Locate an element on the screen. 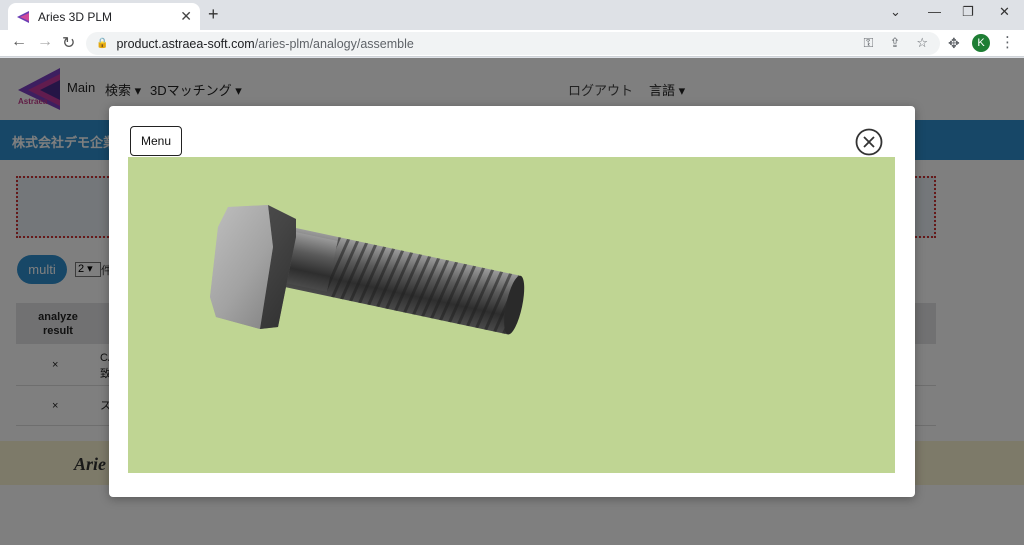 Image resolution: width=1024 pixels, height=545 pixels. minimize-icon: — is located at coordinates (934, 11).